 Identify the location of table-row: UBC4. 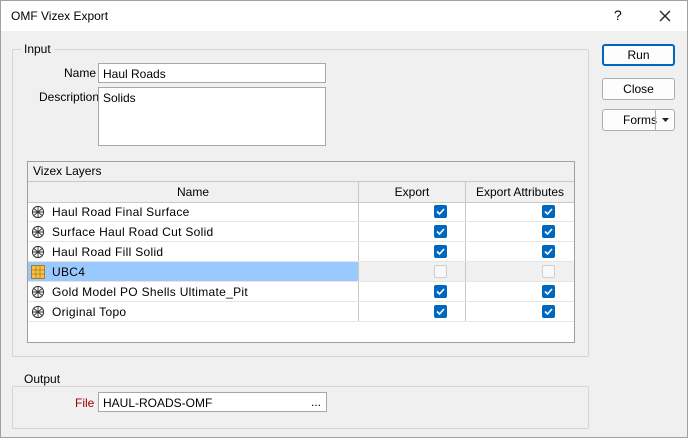
(301, 272).